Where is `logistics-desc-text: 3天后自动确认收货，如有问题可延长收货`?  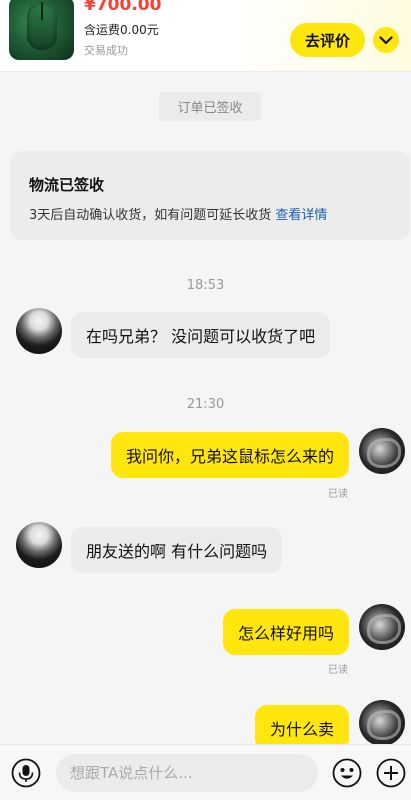
logistics-desc-text: 3天后自动确认收货，如有问题可延长收货 is located at coordinates (150, 215).